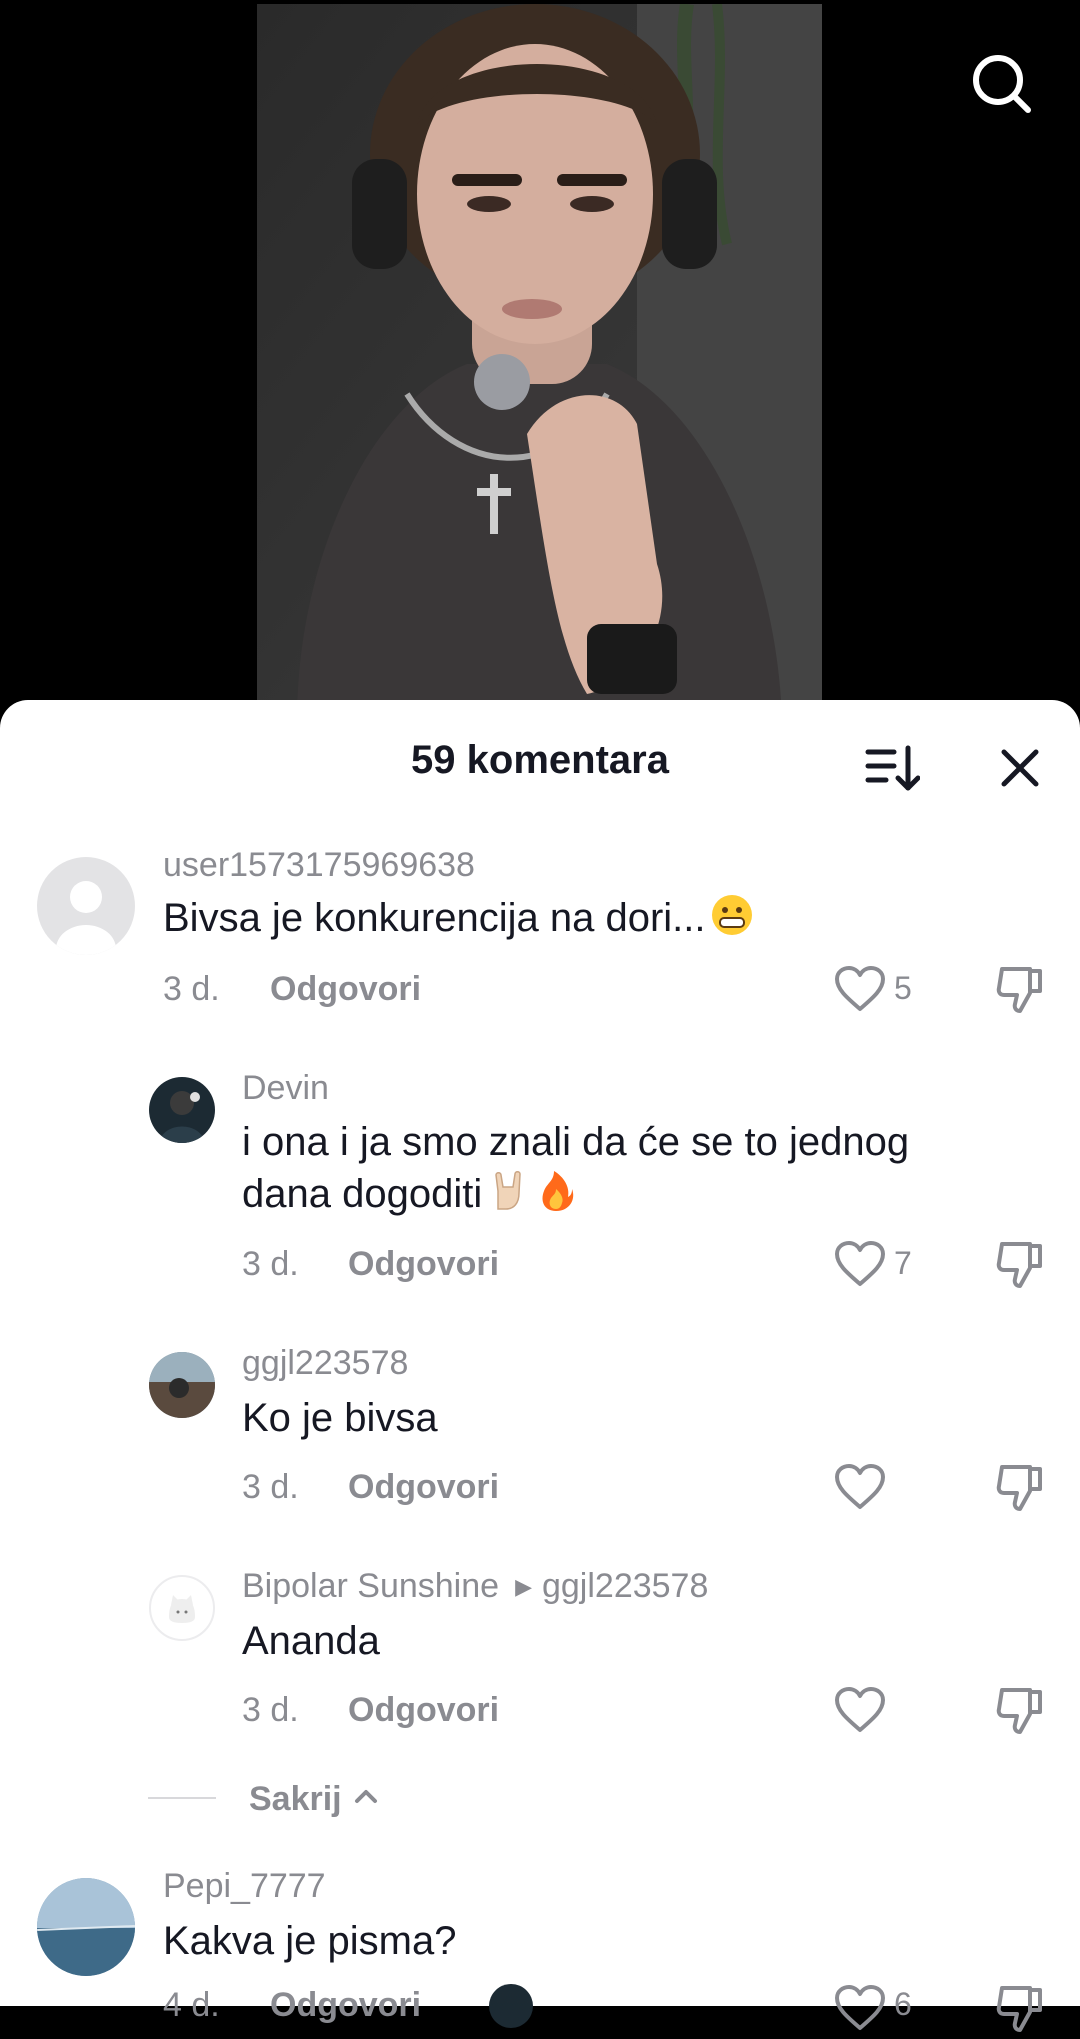 This screenshot has width=1080, height=2039. Describe the element at coordinates (244, 1886) in the screenshot. I see `comment-username: Pepi_7777` at that location.